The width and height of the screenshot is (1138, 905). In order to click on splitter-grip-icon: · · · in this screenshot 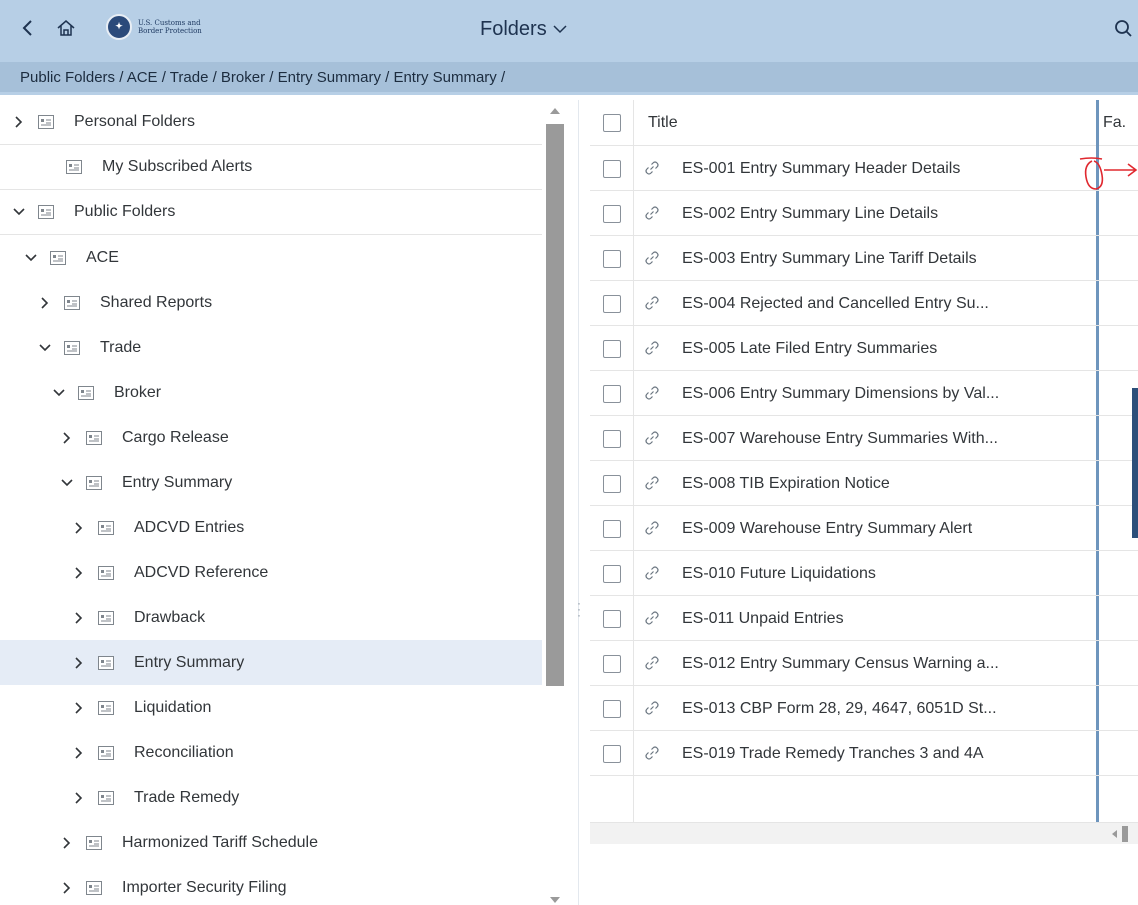, I will do `click(579, 609)`.